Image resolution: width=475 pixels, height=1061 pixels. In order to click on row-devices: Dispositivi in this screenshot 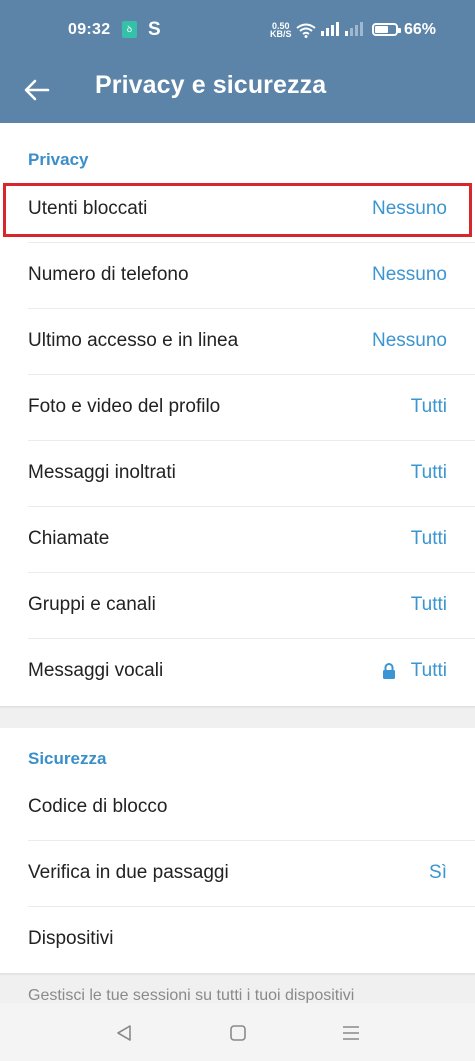, I will do `click(237, 940)`.